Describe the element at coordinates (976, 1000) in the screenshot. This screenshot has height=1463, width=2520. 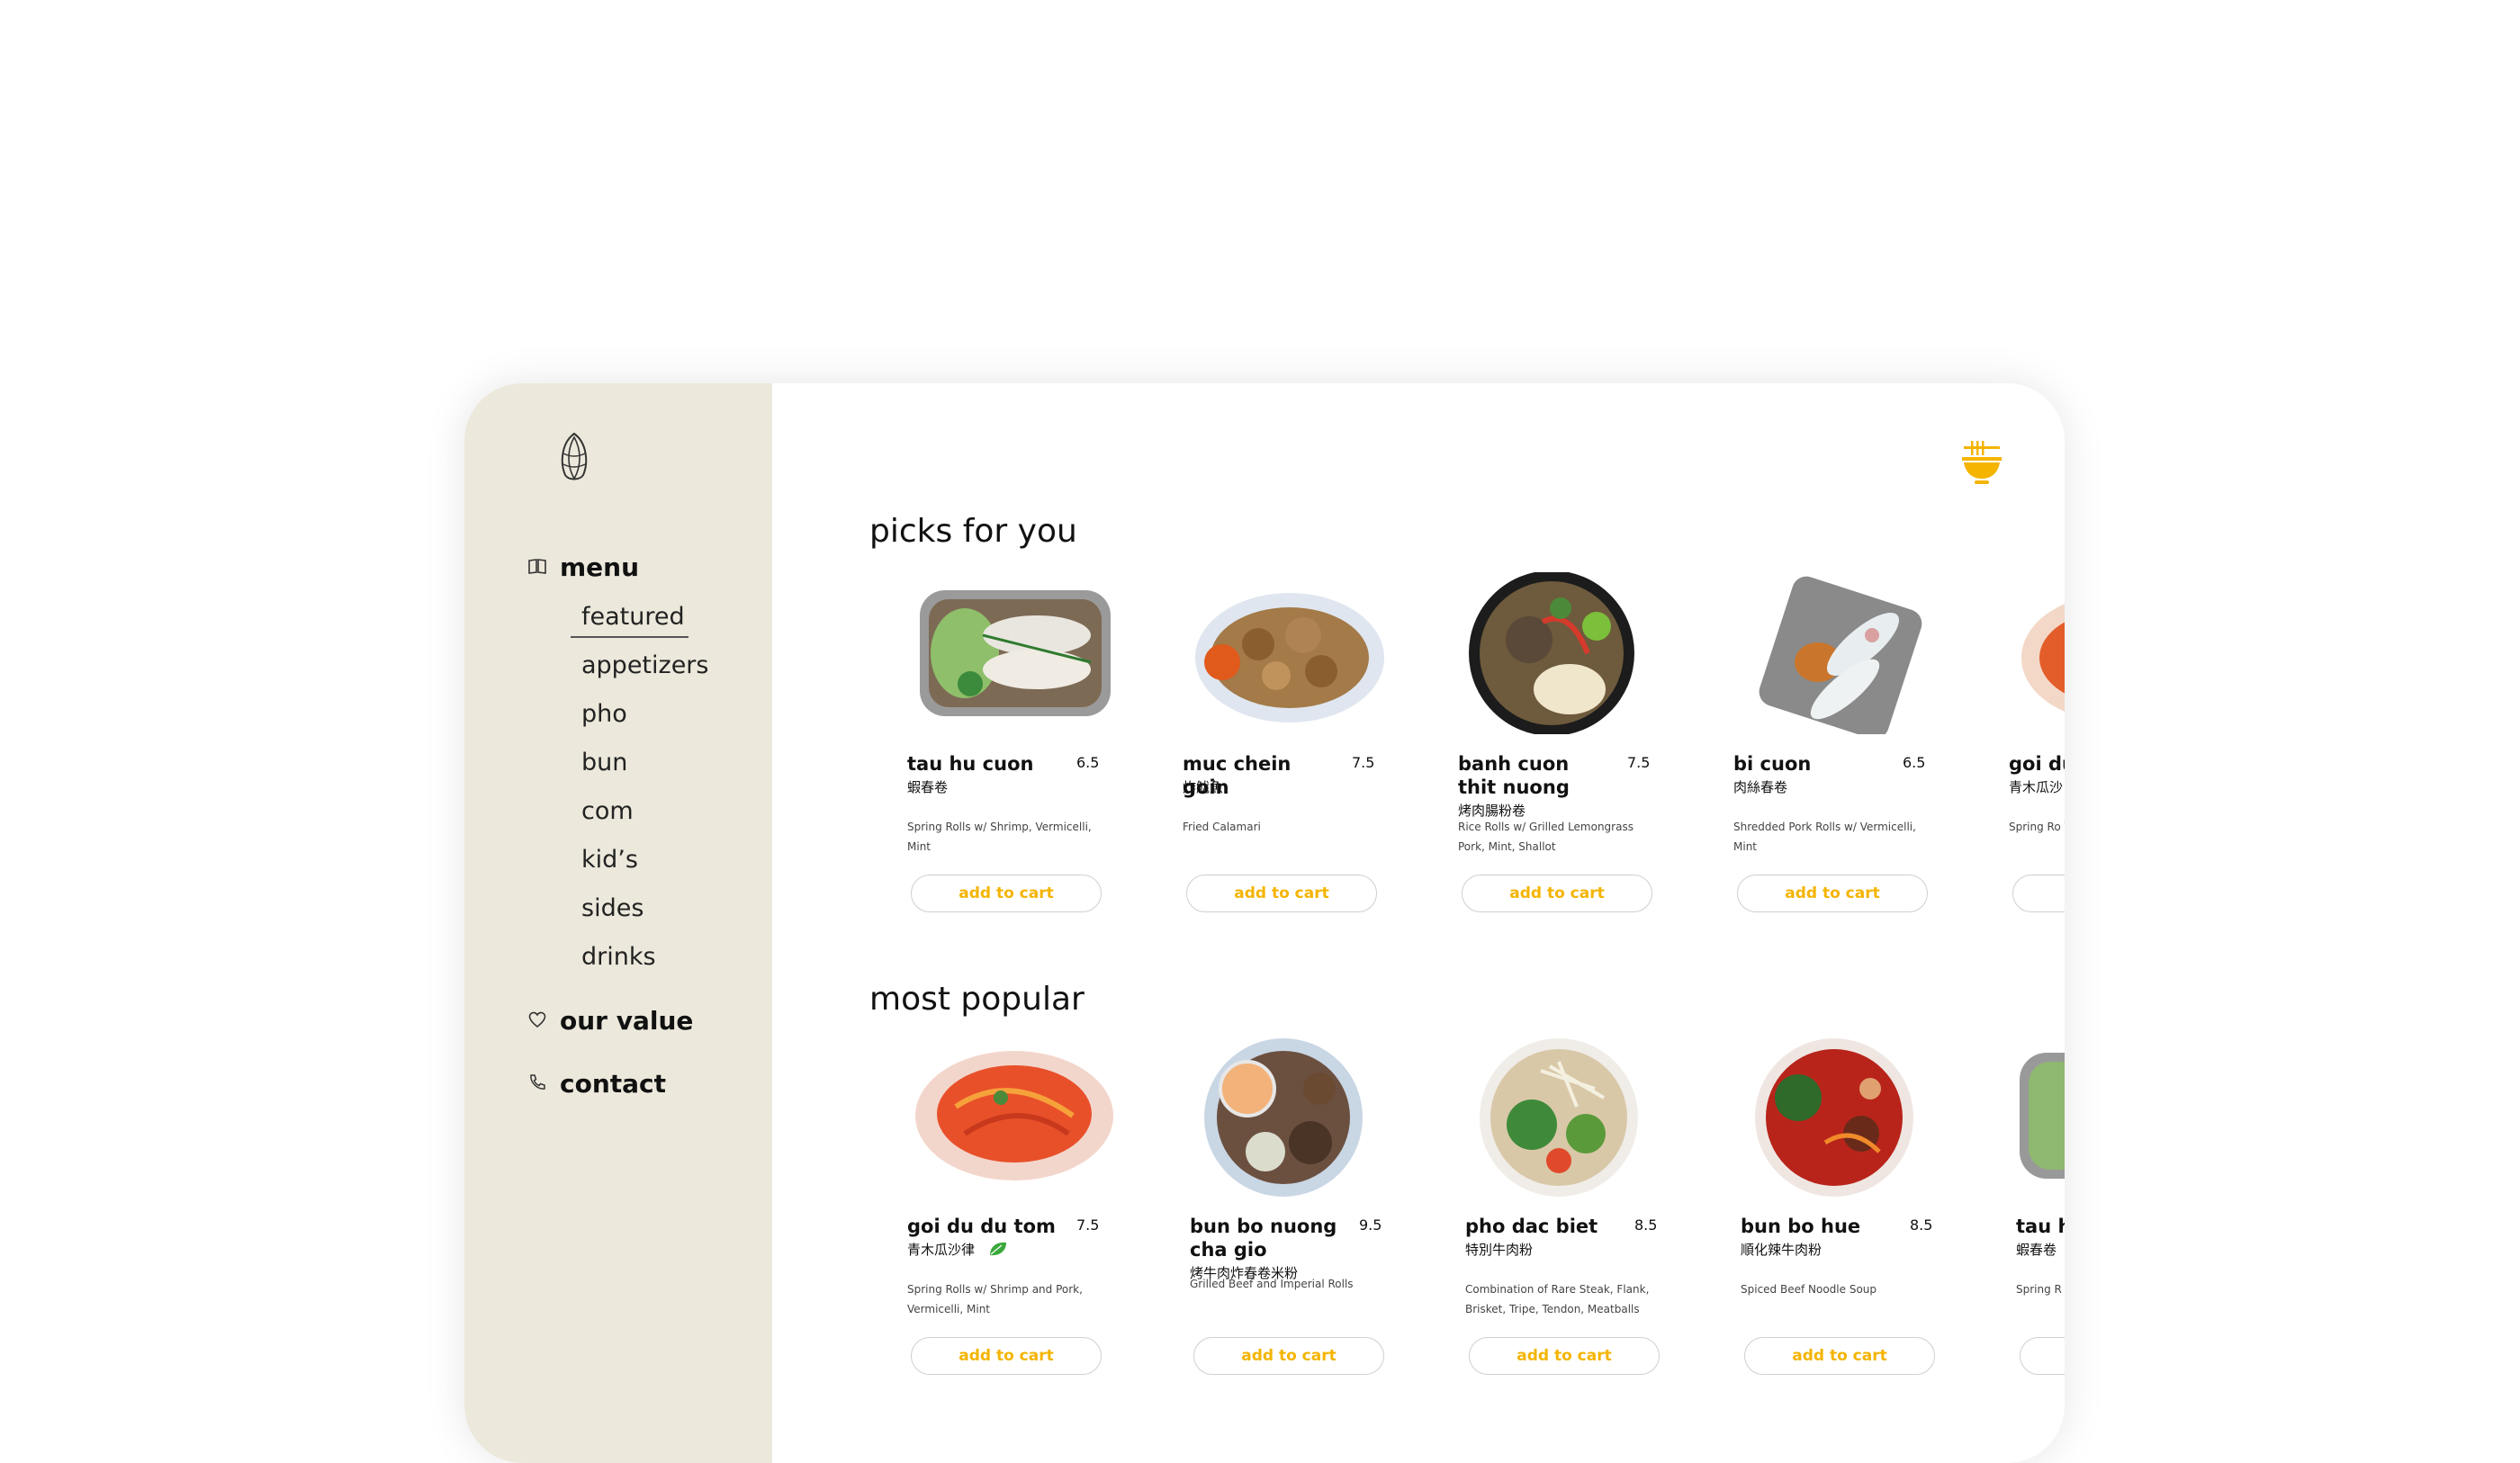
I see `section-title-popular: most popular` at that location.